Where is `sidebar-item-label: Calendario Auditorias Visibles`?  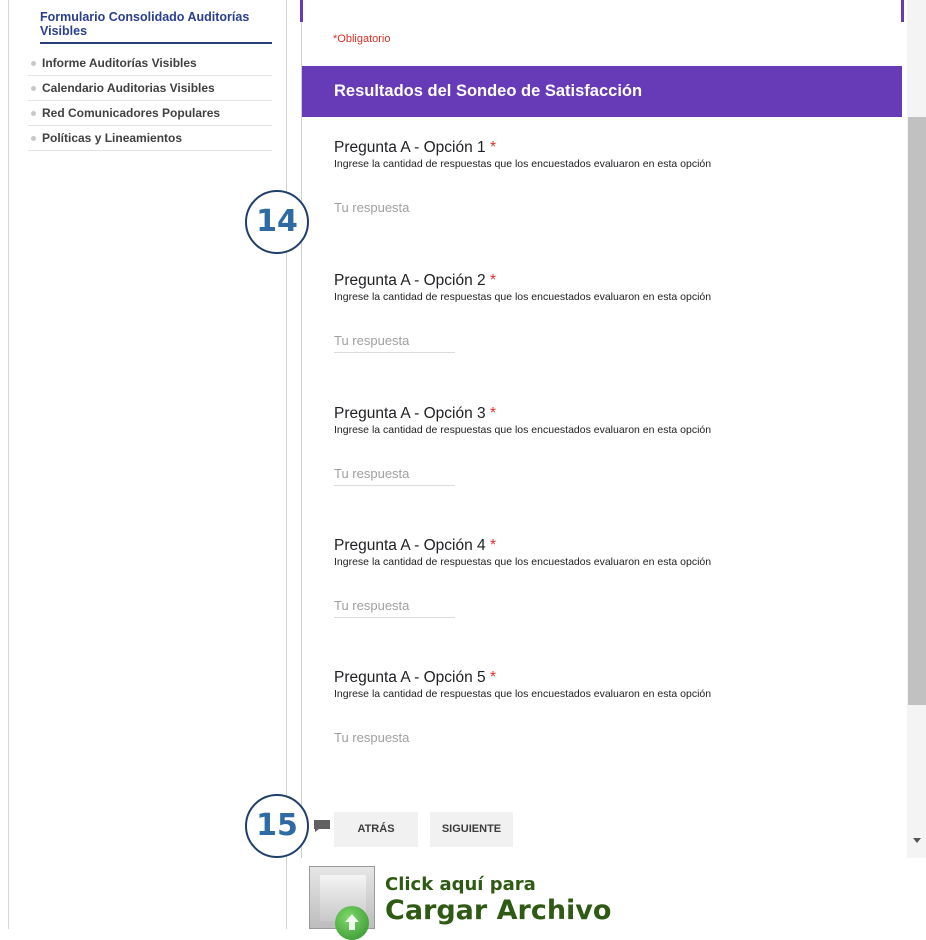 sidebar-item-label: Calendario Auditorias Visibles is located at coordinates (128, 88).